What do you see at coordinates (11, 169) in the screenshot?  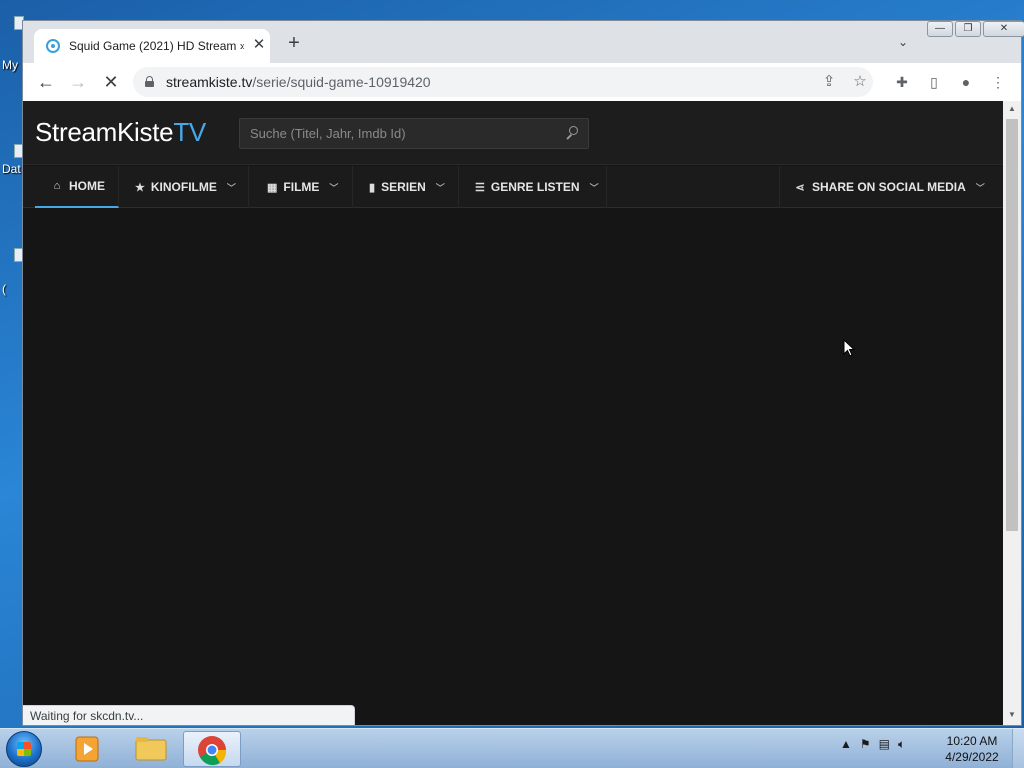 I see `desktop-icon-label-2: Dat` at bounding box center [11, 169].